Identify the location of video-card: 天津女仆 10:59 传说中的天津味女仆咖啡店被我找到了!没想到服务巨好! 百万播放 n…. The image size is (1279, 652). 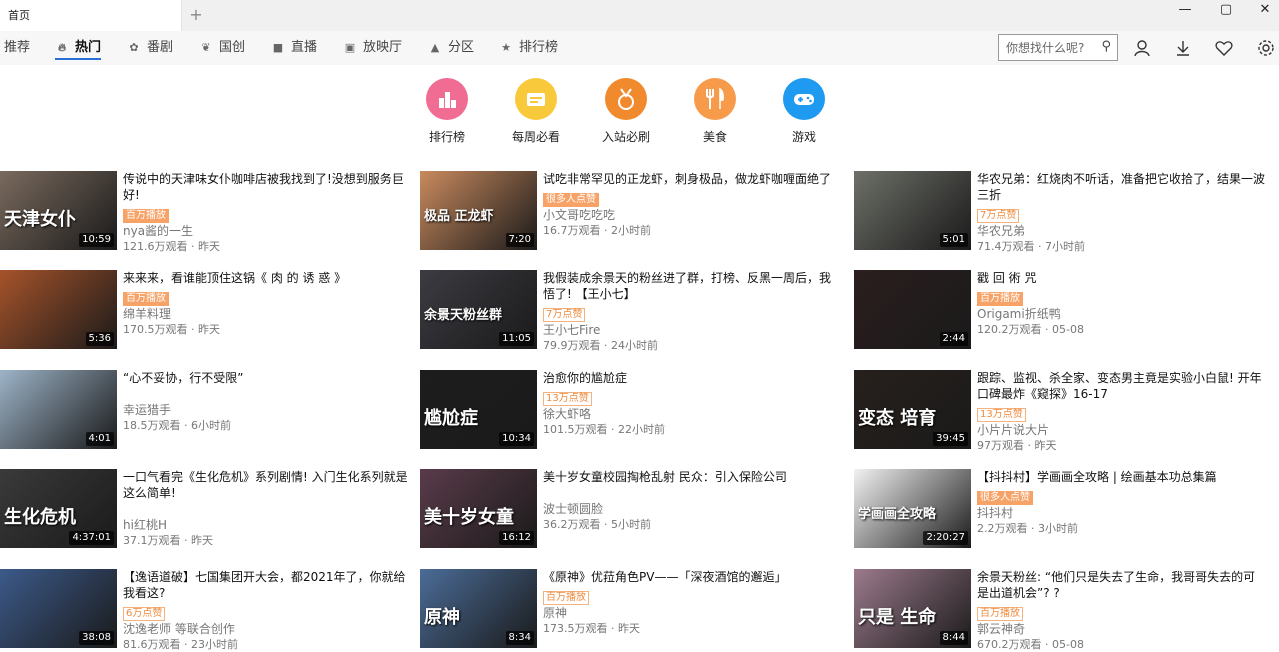
(210, 212).